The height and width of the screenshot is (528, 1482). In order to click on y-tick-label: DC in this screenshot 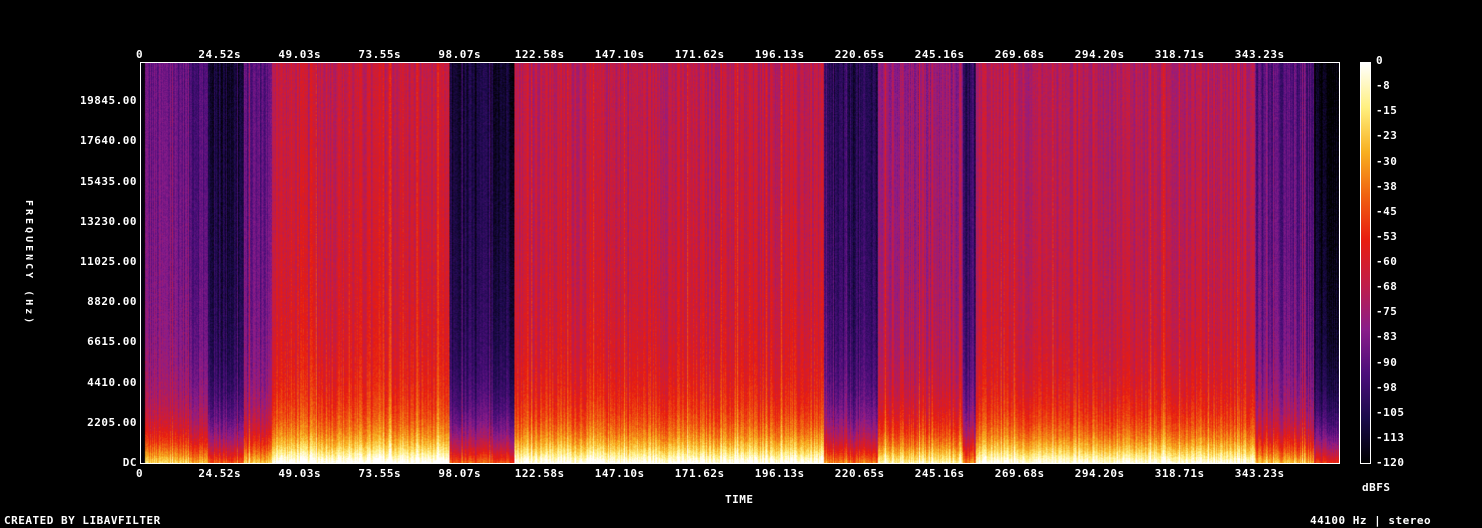, I will do `click(129, 462)`.